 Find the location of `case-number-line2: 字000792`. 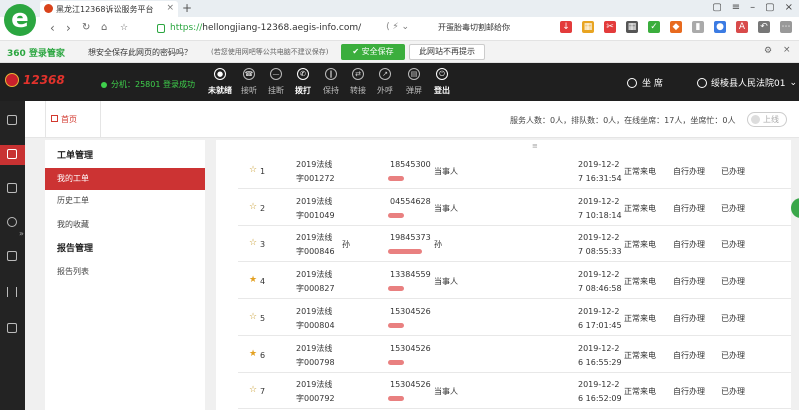

case-number-line2: 字000792 is located at coordinates (315, 398).